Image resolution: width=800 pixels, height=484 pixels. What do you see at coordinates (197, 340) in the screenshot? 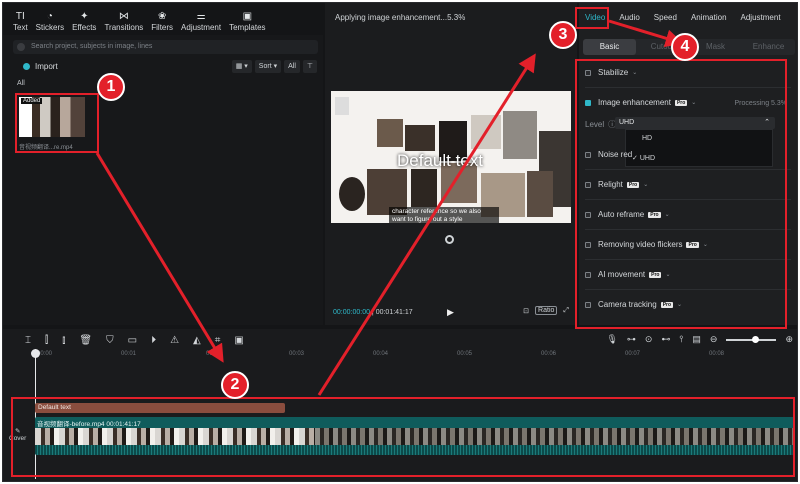
I see `mirror-icon: ◭` at bounding box center [197, 340].